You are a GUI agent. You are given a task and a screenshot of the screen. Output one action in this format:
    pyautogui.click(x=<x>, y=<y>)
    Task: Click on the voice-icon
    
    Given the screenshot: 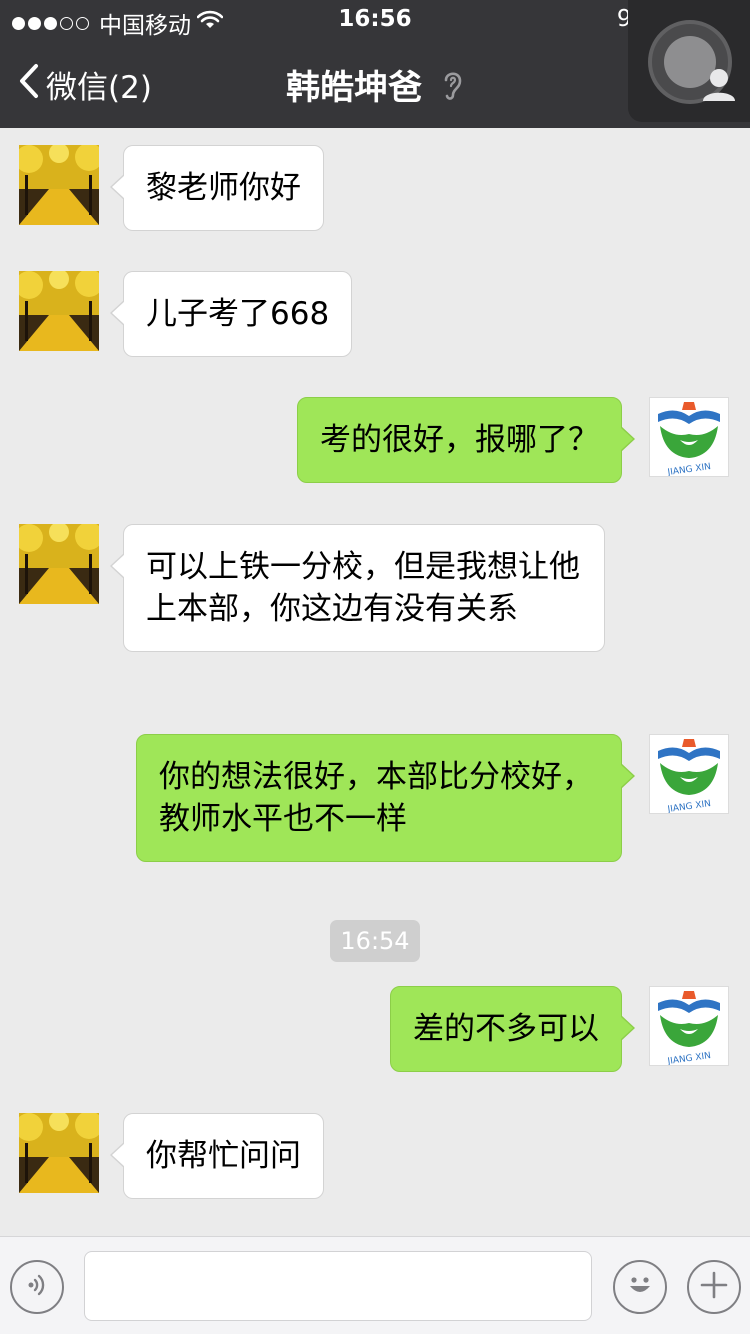 What is the action you would take?
    pyautogui.click(x=37, y=1287)
    